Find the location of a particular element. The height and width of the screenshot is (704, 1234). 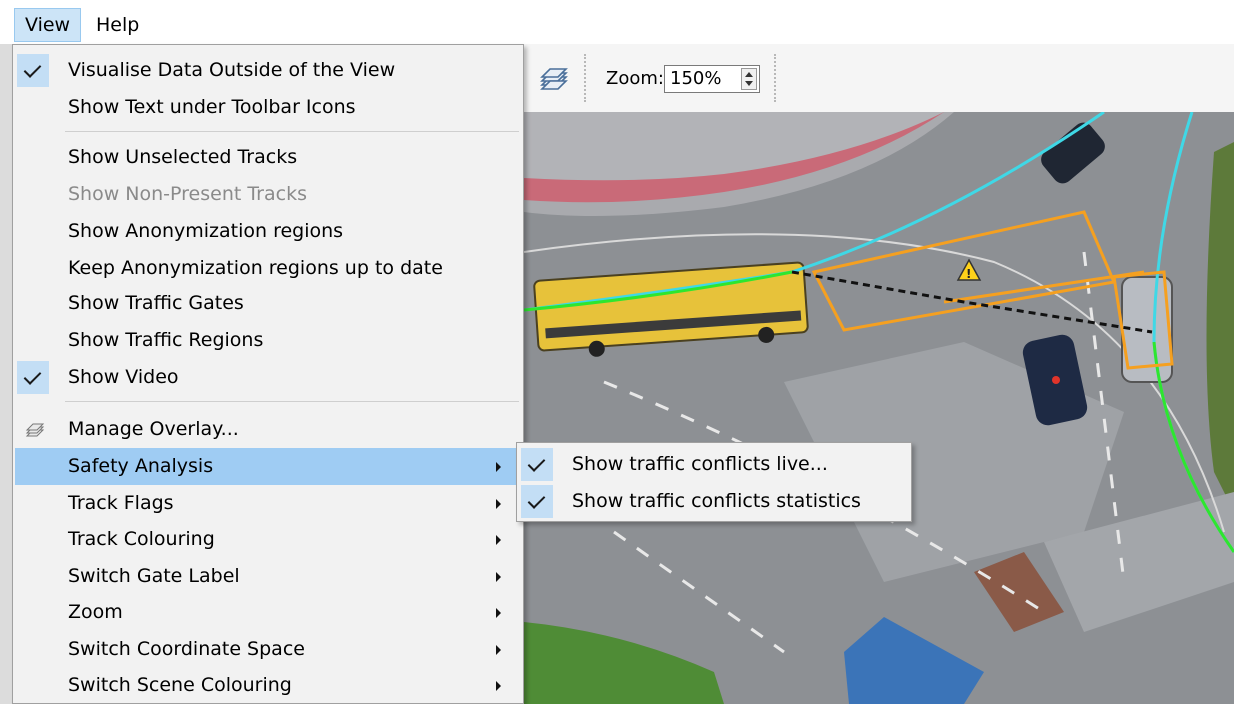

menu-item-switch-coordinate-space: Switch Coordinate Space is located at coordinates (268, 649).